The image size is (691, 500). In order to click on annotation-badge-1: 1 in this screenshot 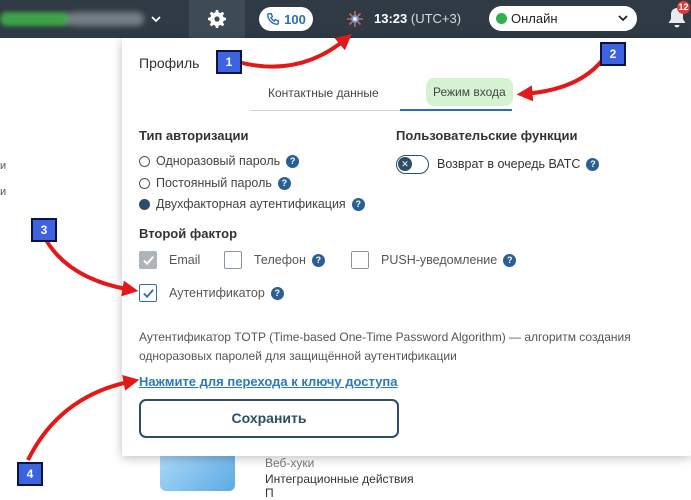, I will do `click(229, 62)`.